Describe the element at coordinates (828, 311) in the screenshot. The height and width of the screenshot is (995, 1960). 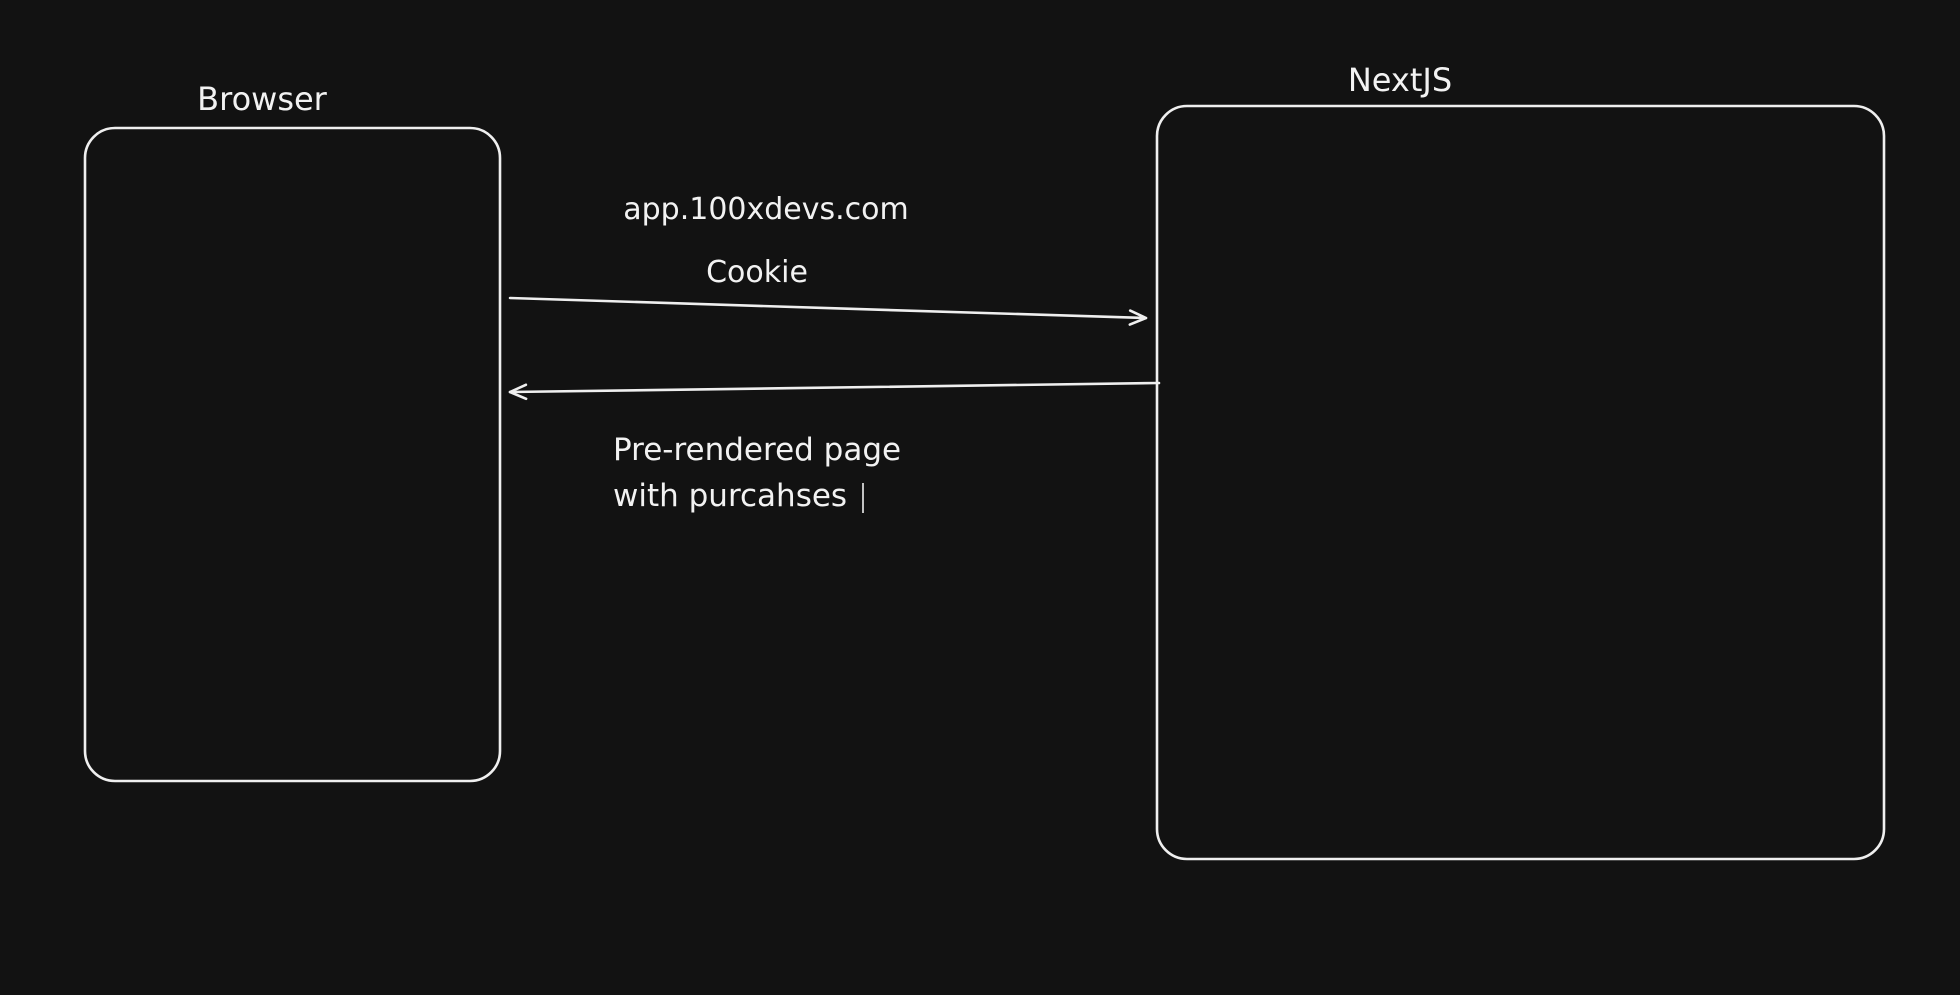
I see `request-arrow` at that location.